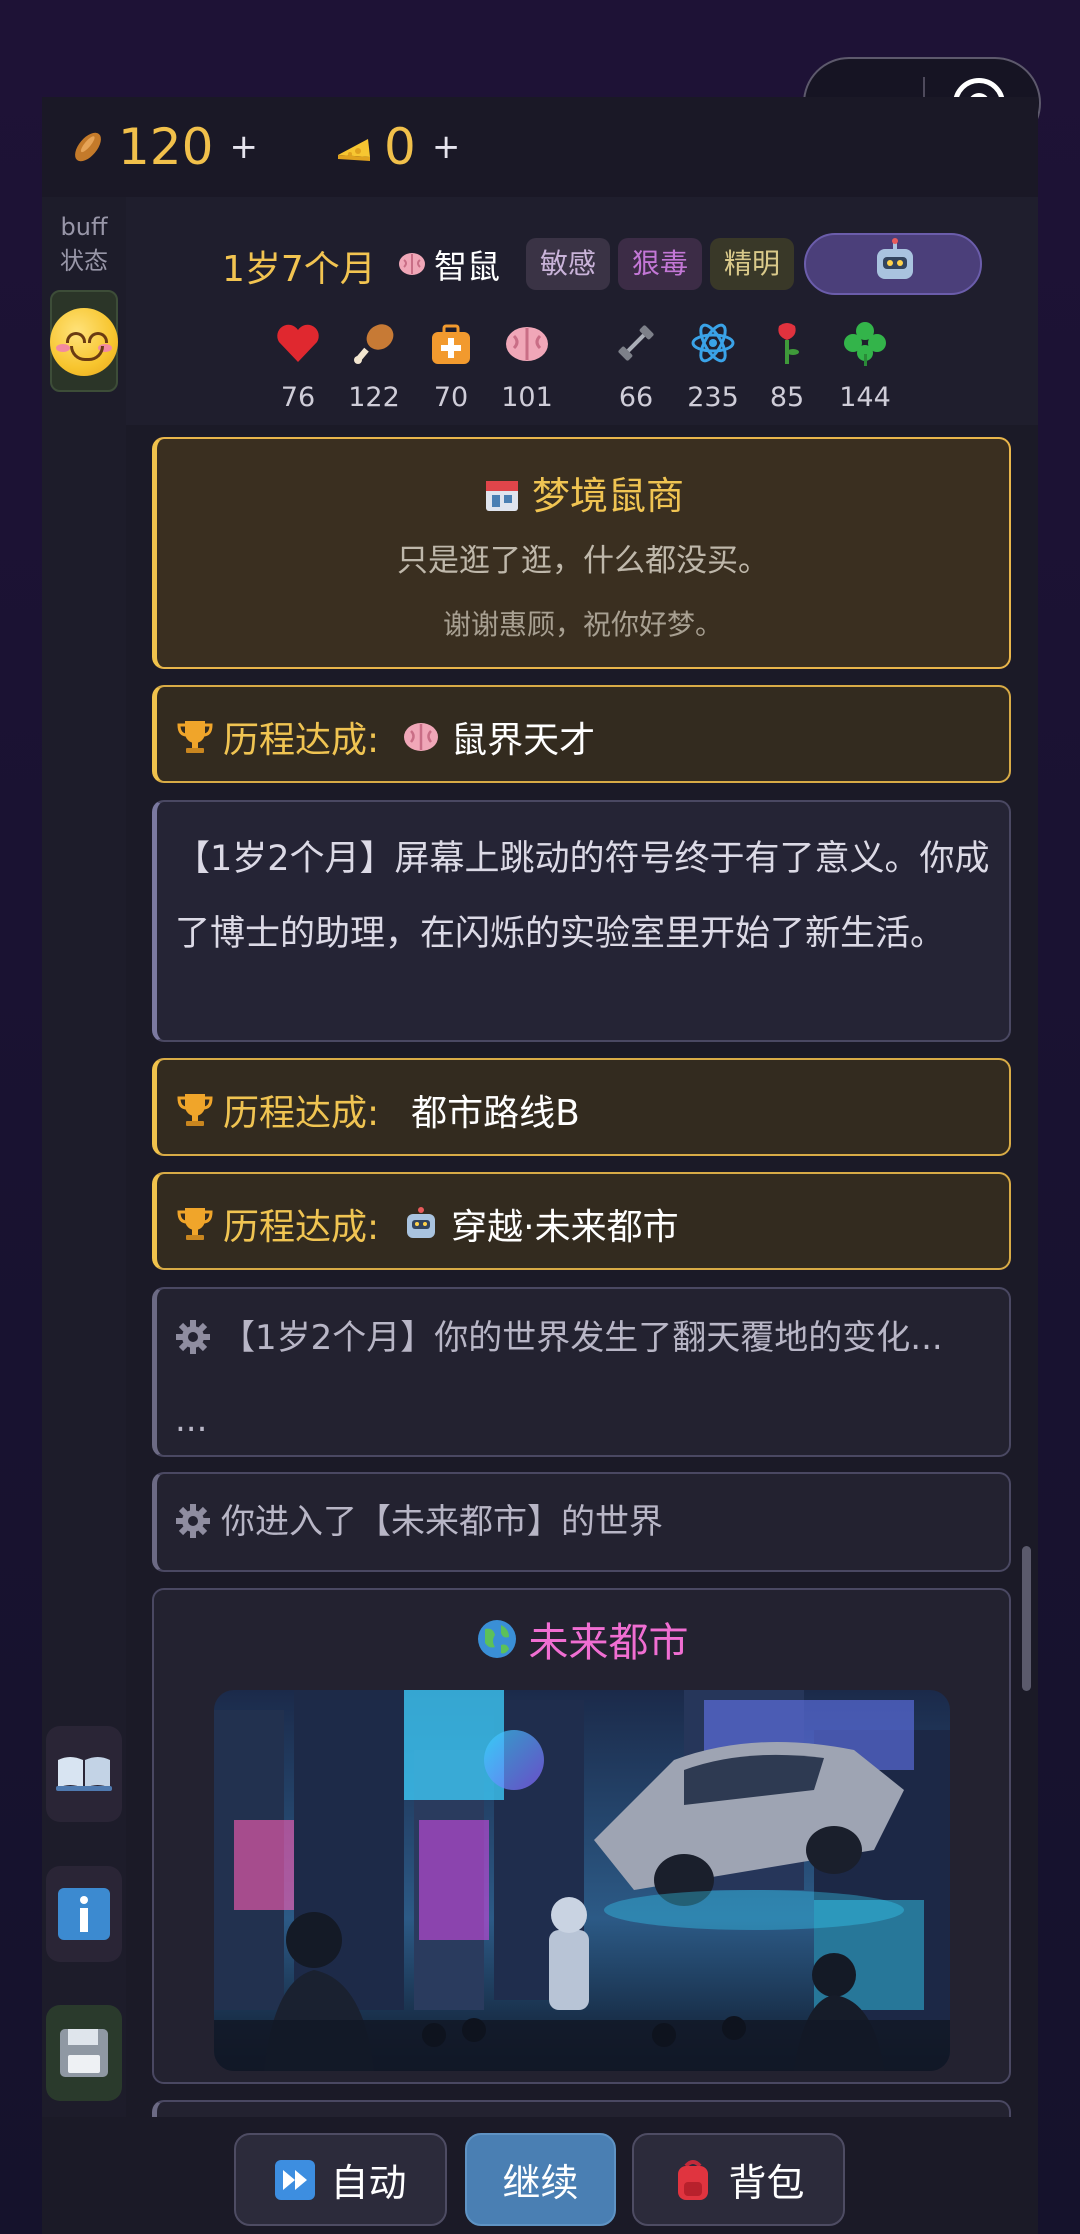 The height and width of the screenshot is (2234, 1080). What do you see at coordinates (766, 2183) in the screenshot?
I see `backpack-label: 背包` at bounding box center [766, 2183].